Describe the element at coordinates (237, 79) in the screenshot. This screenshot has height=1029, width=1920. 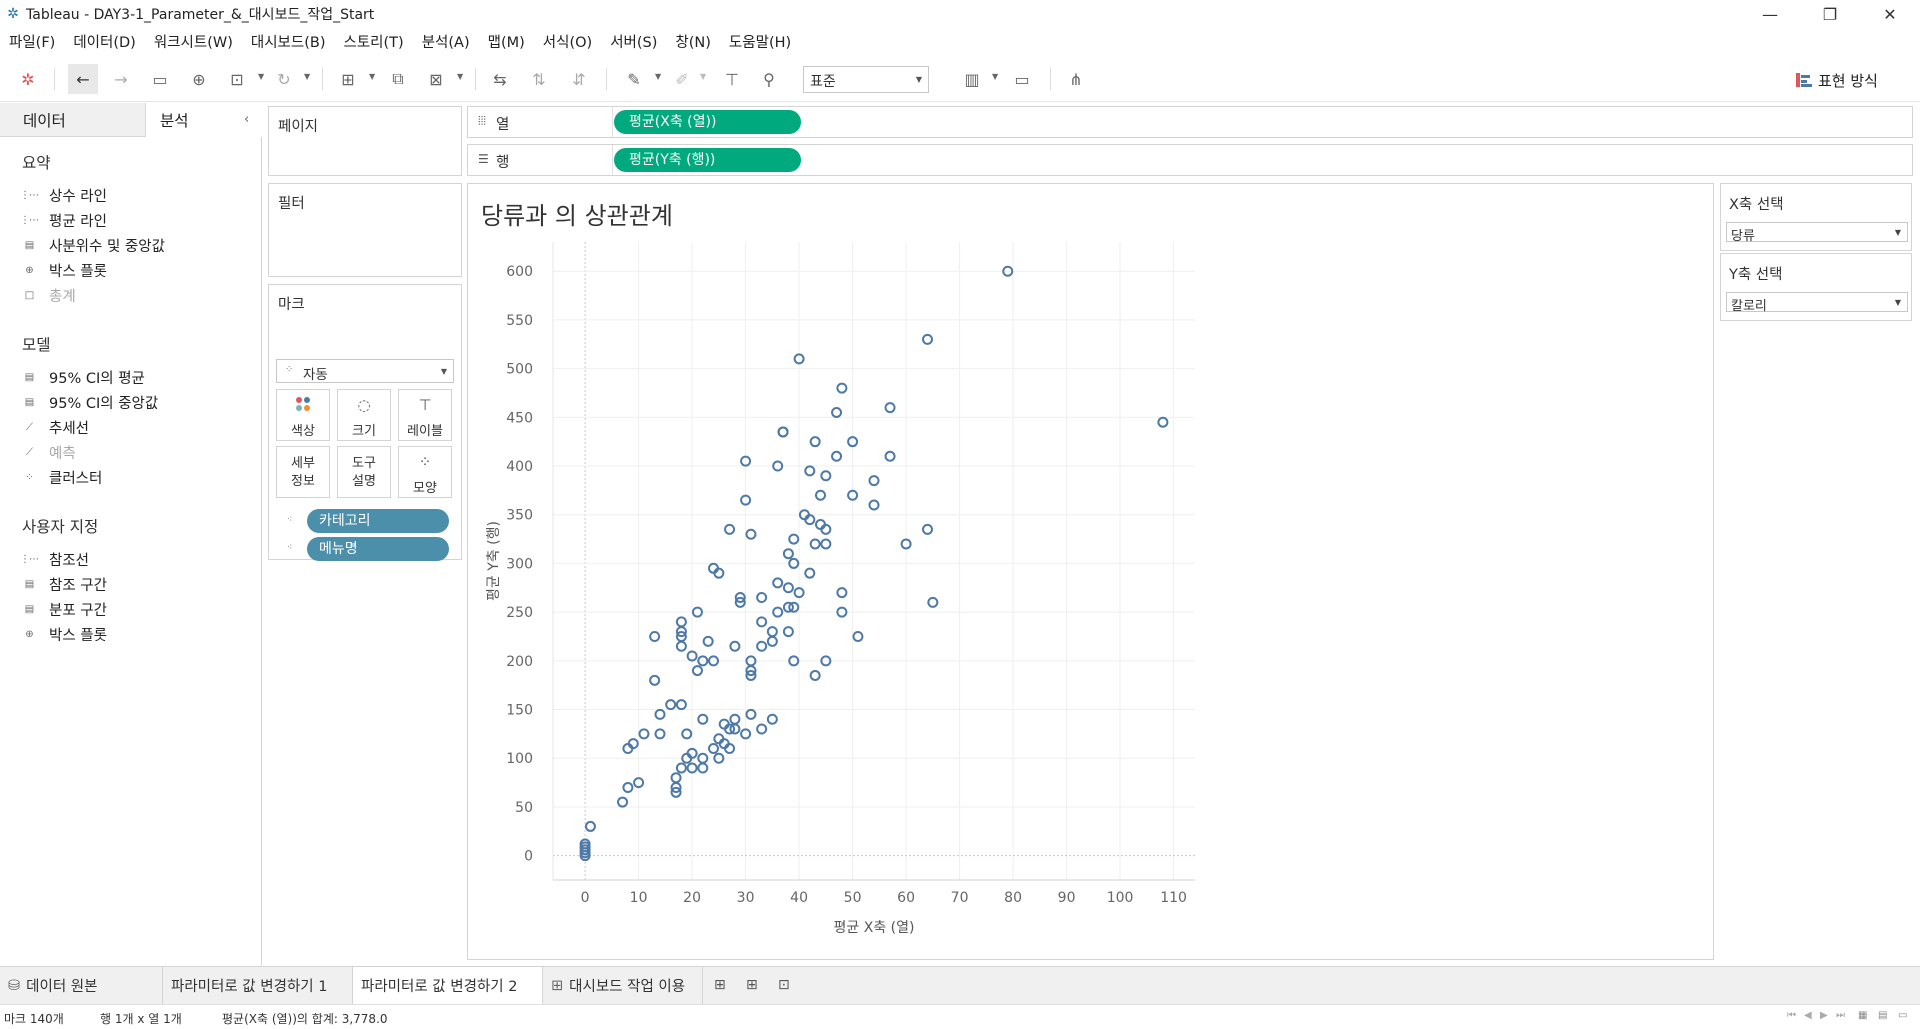
I see `pause-update-icon: ⊡` at that location.